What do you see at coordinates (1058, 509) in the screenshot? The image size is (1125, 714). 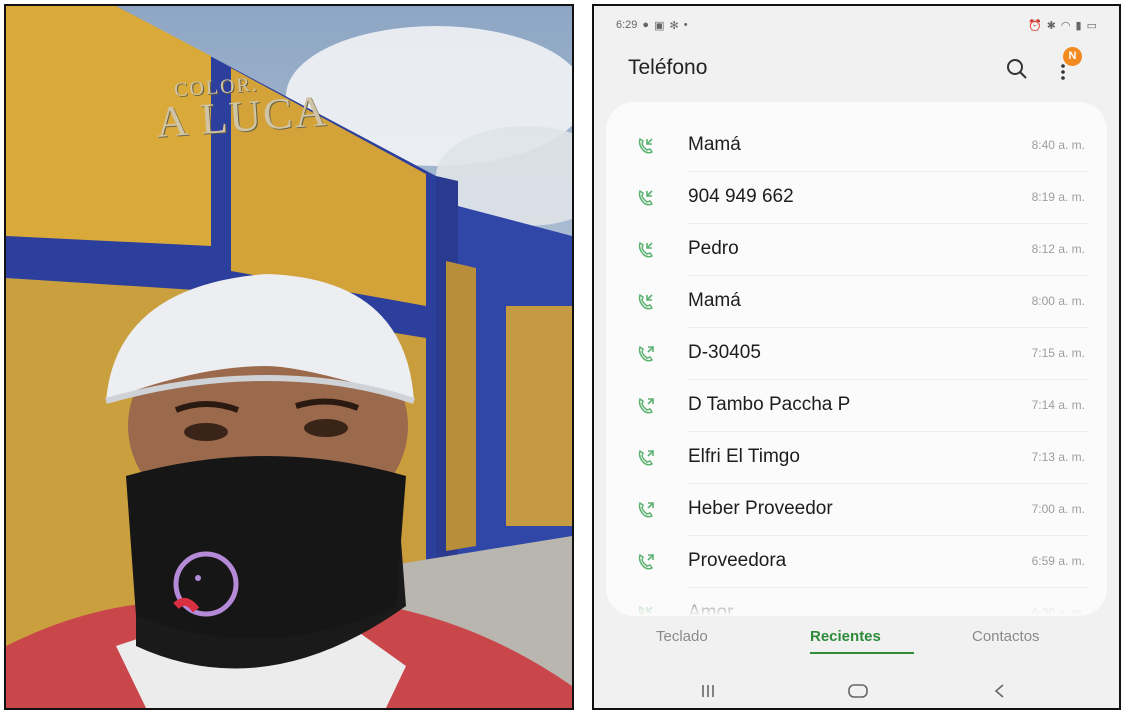 I see `call-time: 7:00 a. m.` at bounding box center [1058, 509].